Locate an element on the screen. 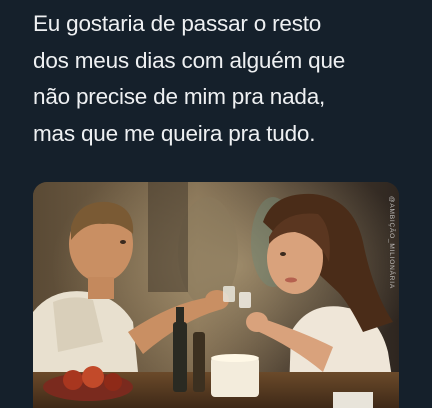 Image resolution: width=432 pixels, height=408 pixels. post-text-line-1: Eu gostaria de passar o resto is located at coordinates (177, 23).